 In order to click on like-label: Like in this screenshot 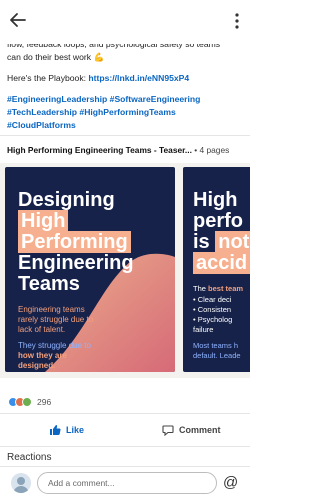, I will do `click(75, 430)`.